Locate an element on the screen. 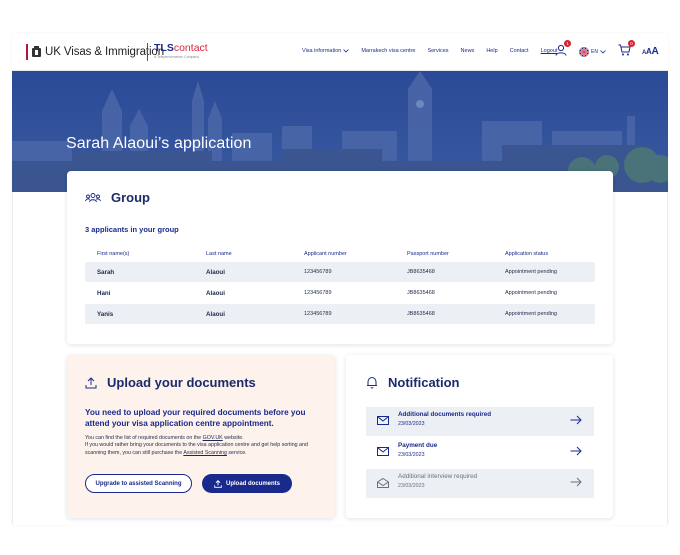  nav-visa-information: Visa information is located at coordinates (326, 51).